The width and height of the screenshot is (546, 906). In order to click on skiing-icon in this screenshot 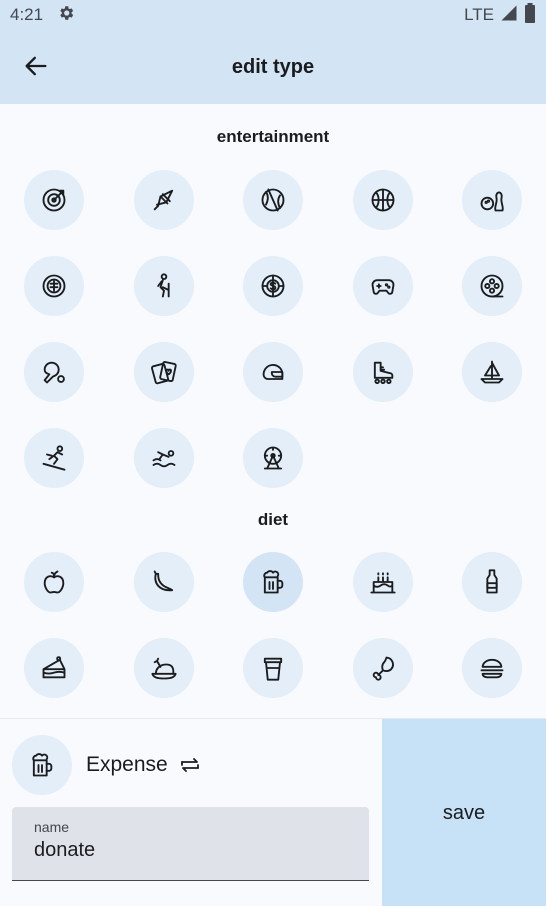, I will do `click(54, 458)`.